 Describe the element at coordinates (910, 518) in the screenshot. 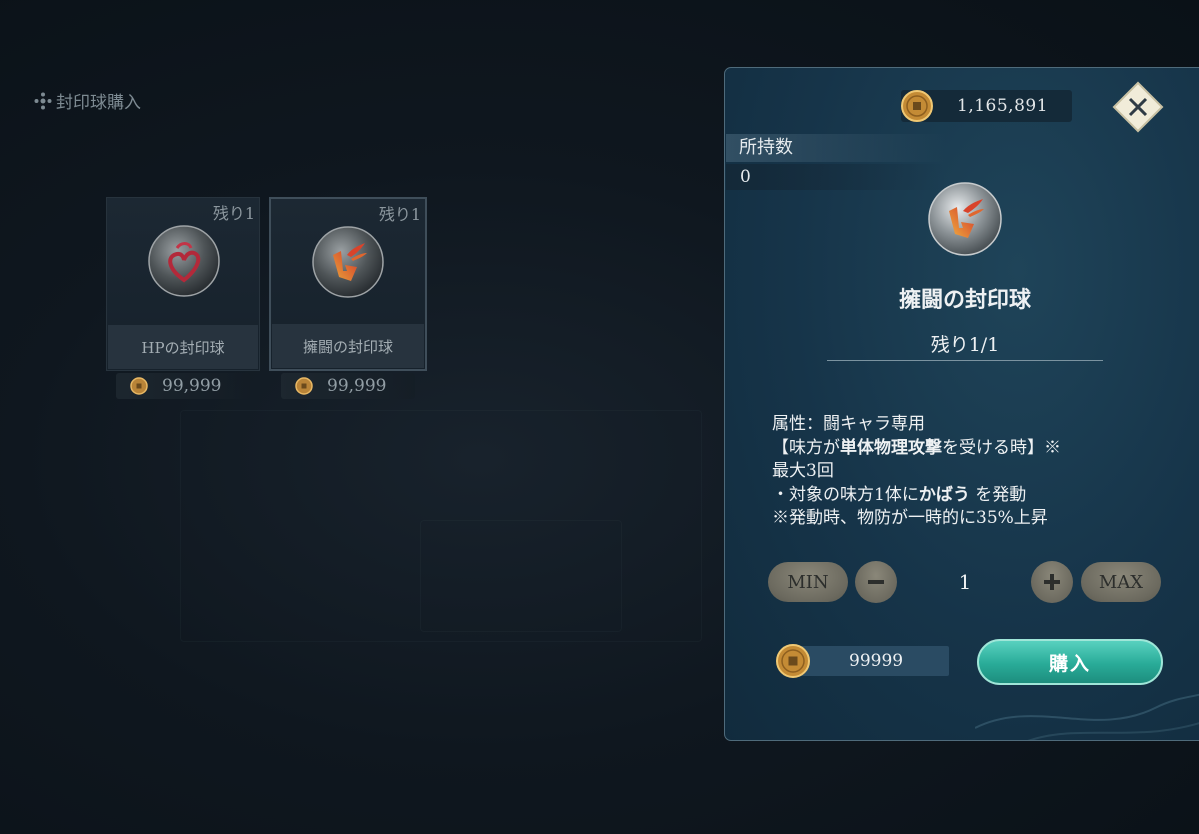

I see `description-line: ※発動時、物防が一時的に35%上昇` at that location.